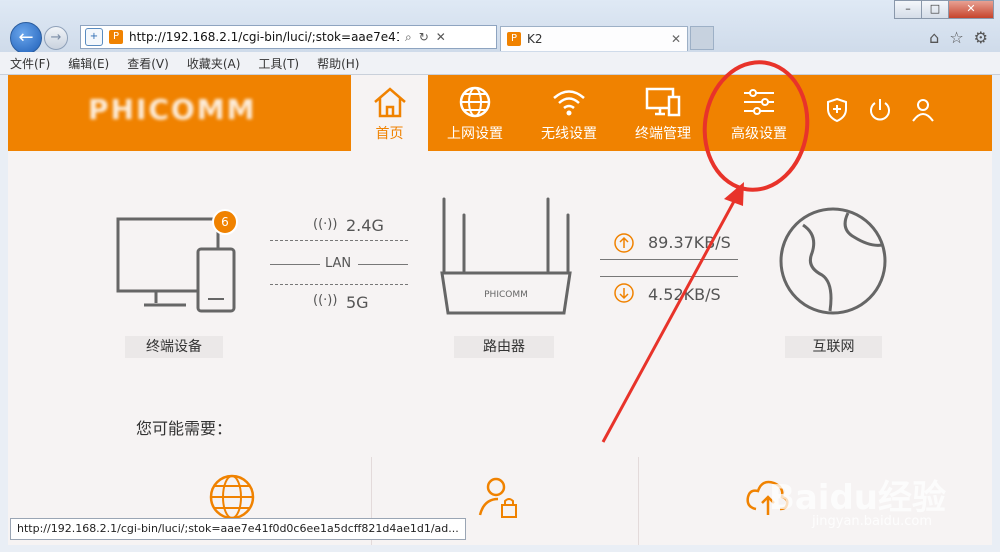 The height and width of the screenshot is (552, 1000). I want to click on tab-close-icon: ✕, so click(676, 39).